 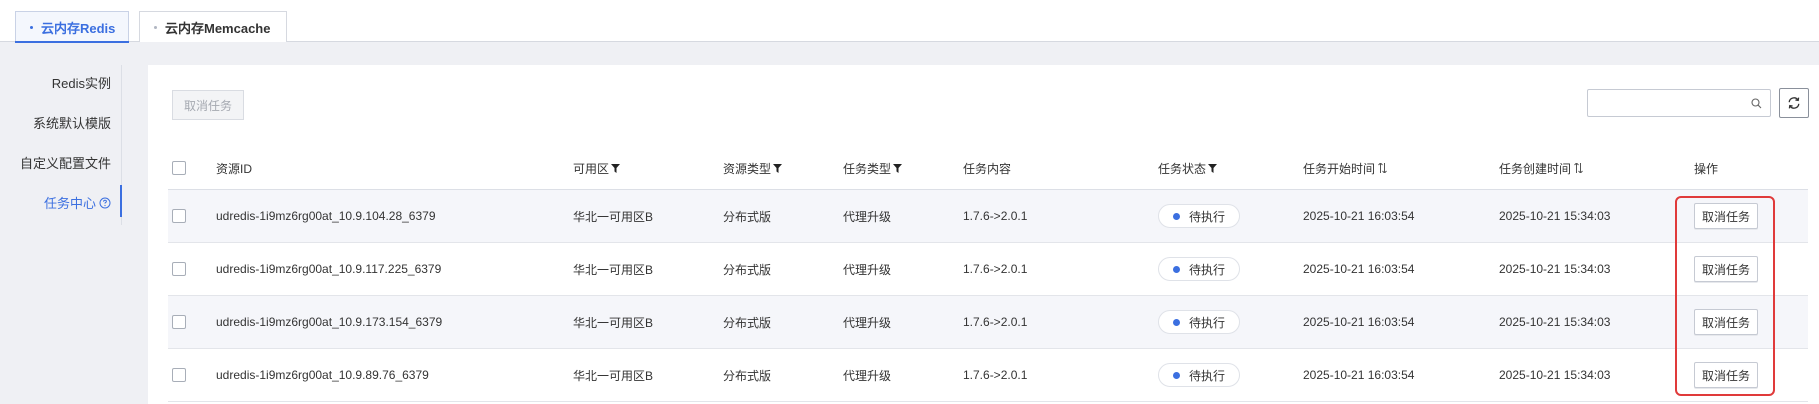 I want to click on column-label: 资源ID, so click(x=234, y=168).